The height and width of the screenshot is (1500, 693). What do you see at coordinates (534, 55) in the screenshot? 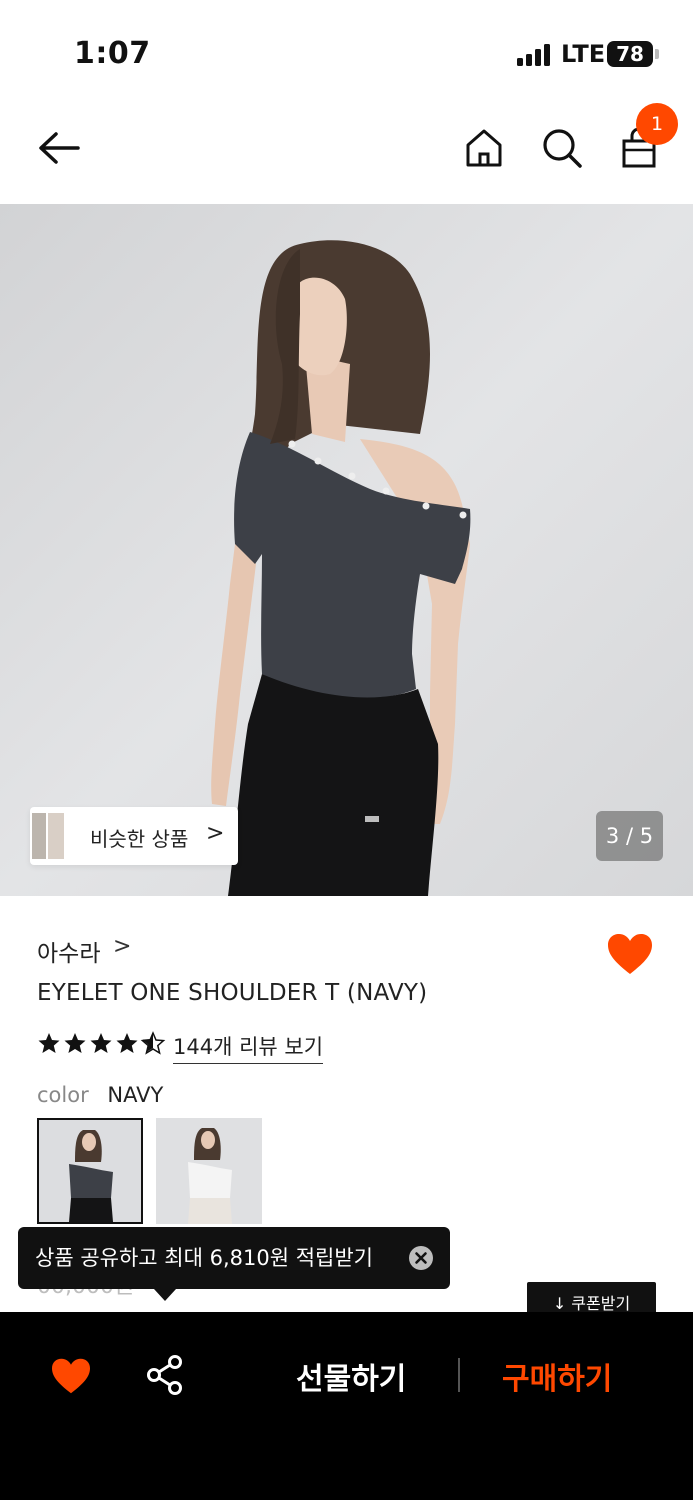
I see `signal-icon` at bounding box center [534, 55].